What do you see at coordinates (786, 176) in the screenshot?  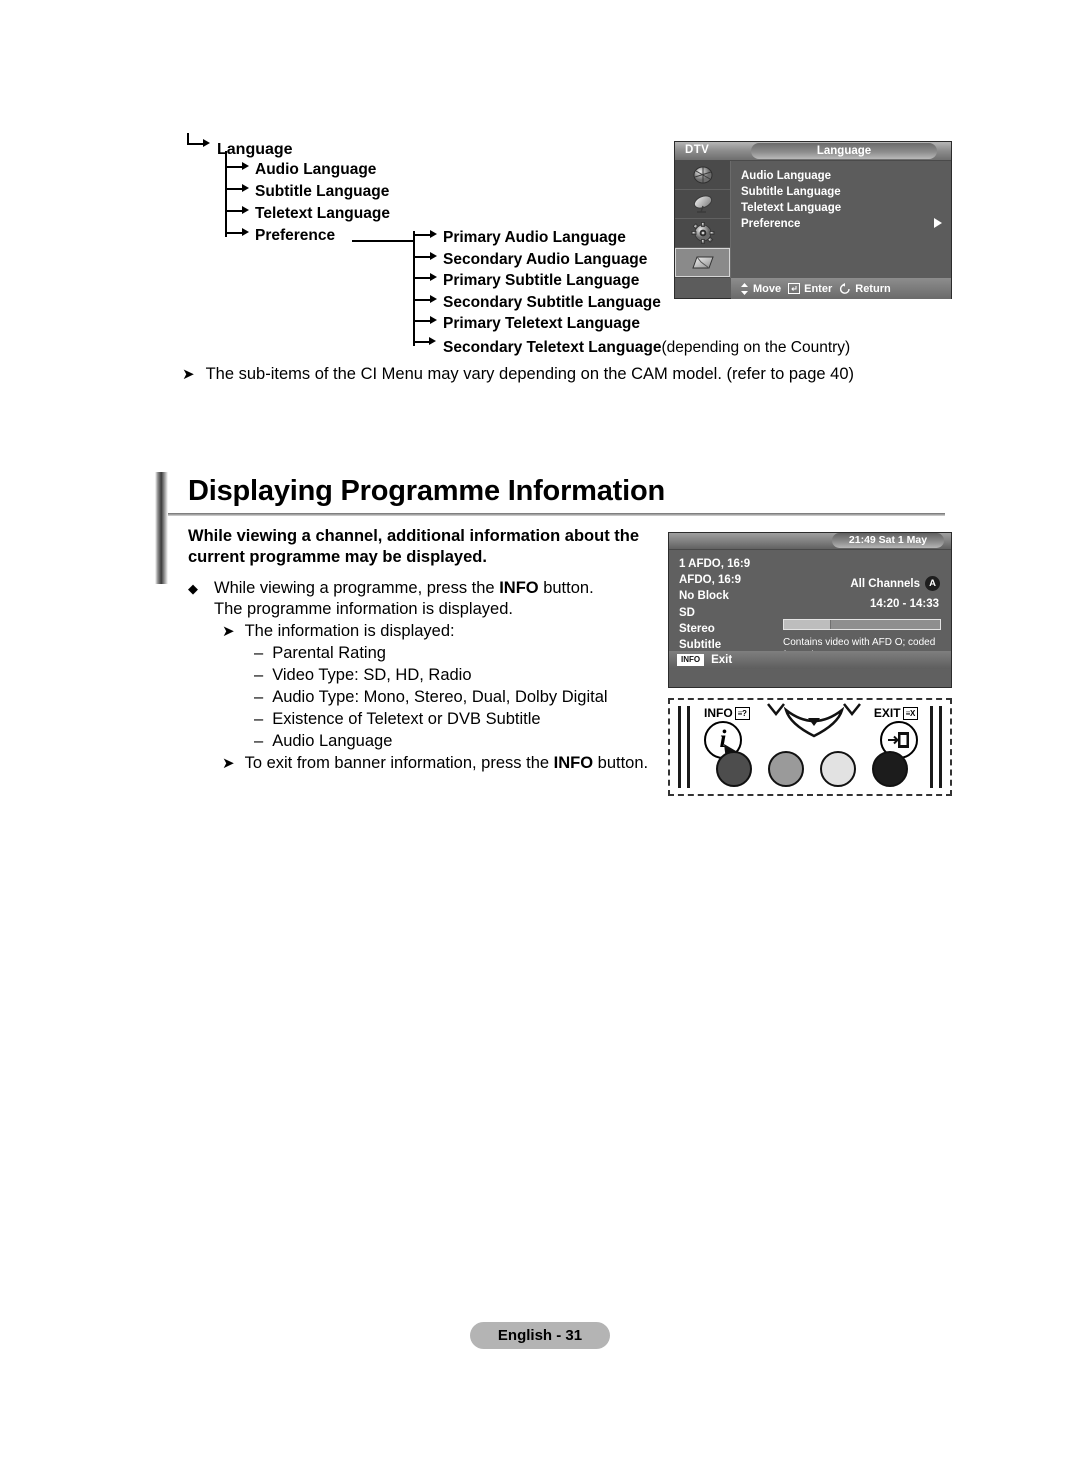 I see `osd-menu-item-label: Audio Language` at bounding box center [786, 176].